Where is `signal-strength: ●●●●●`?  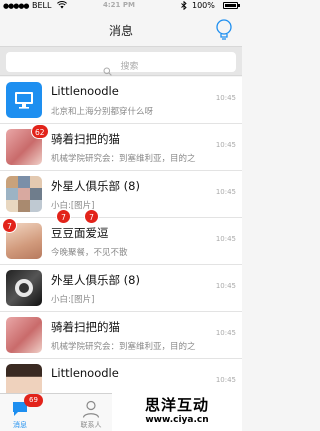
signal-strength: ●●●●● is located at coordinates (16, 6).